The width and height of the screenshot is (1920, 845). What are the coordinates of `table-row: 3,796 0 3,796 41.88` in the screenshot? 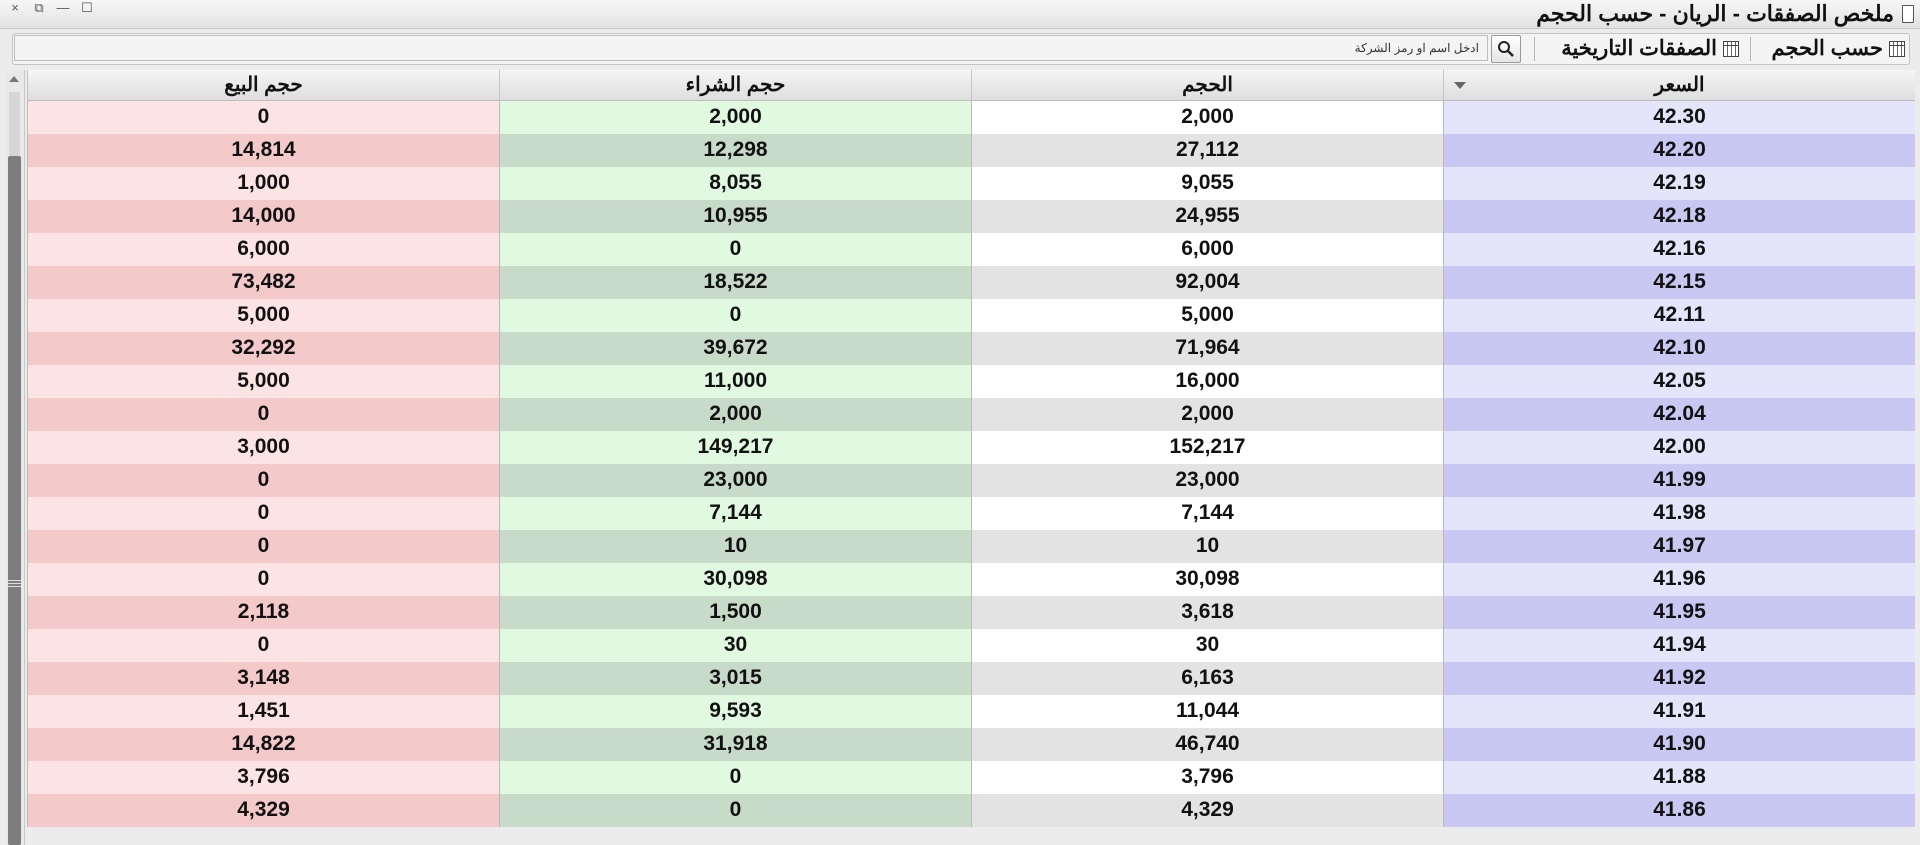 It's located at (971, 777).